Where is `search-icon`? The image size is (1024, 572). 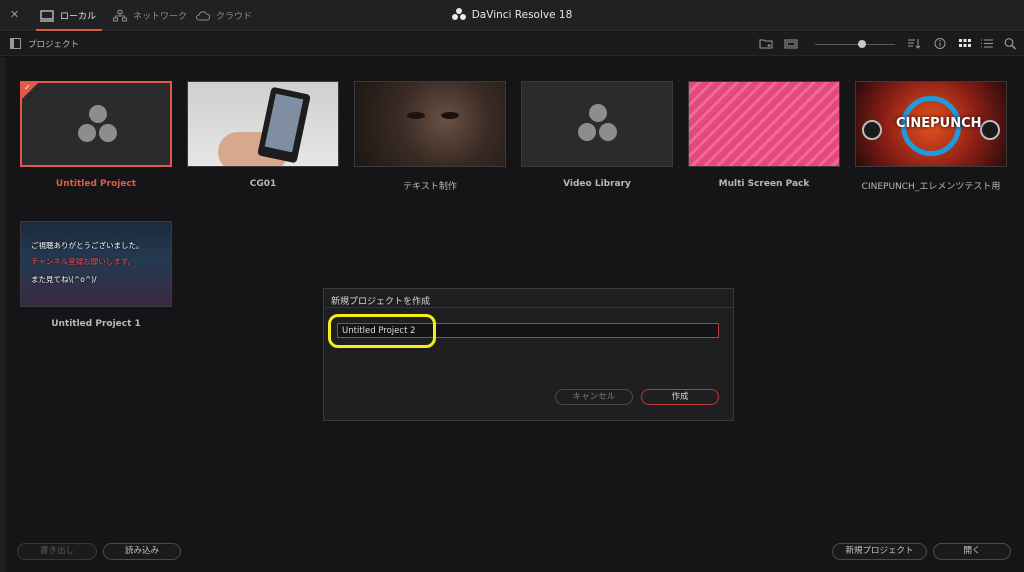 search-icon is located at coordinates (1010, 43).